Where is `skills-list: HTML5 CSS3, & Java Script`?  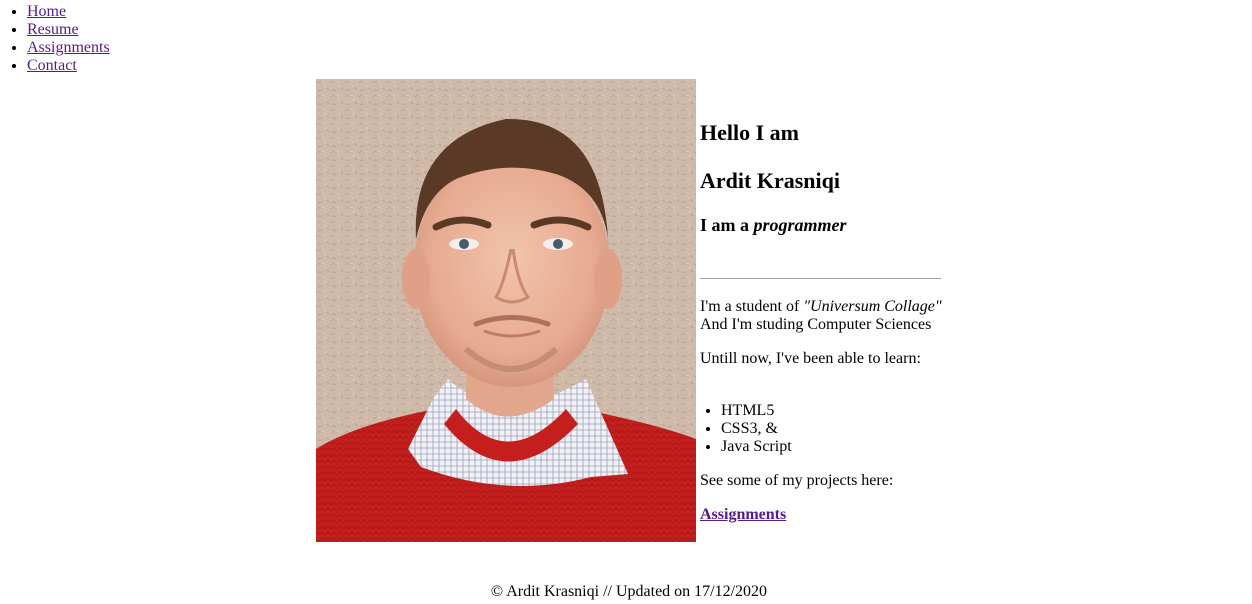
skills-list: HTML5 CSS3, & Java Script is located at coordinates (746, 429).